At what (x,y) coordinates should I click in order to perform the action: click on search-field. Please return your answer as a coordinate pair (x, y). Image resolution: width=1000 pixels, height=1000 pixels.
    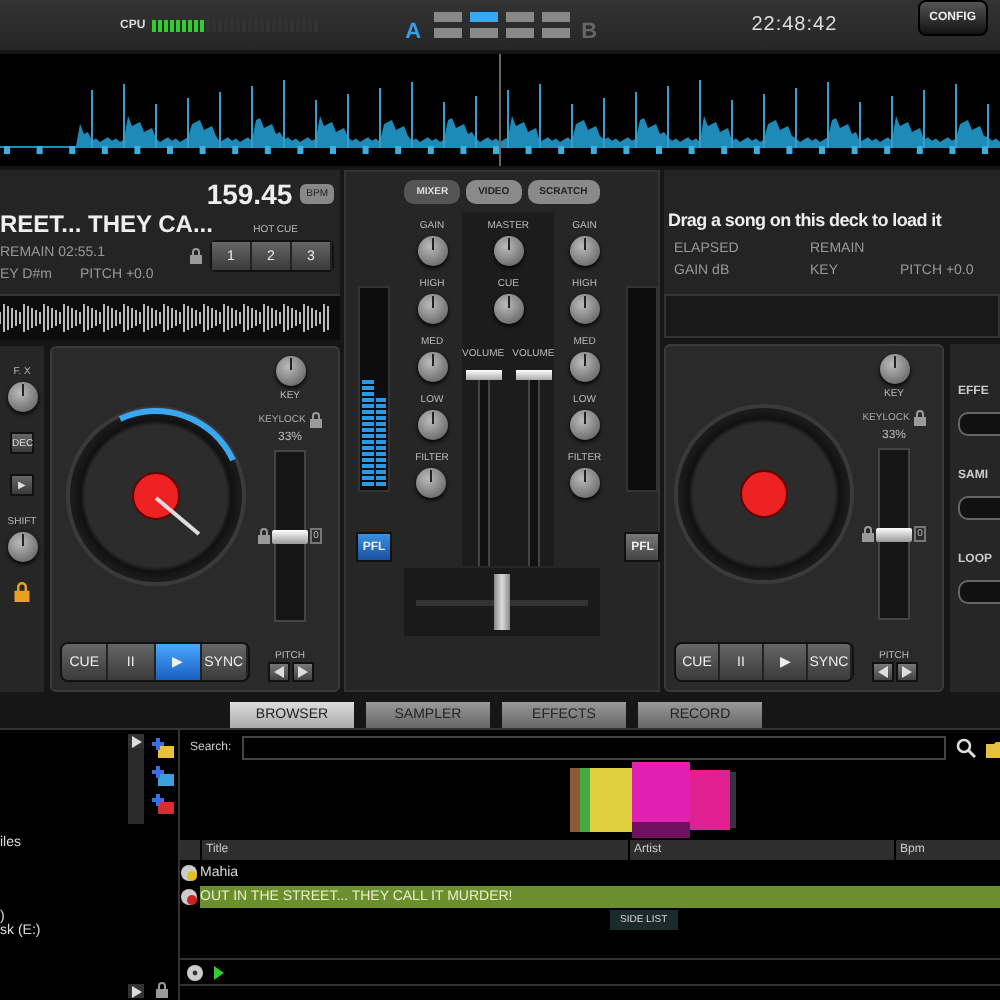
    Looking at the image, I should click on (593, 748).